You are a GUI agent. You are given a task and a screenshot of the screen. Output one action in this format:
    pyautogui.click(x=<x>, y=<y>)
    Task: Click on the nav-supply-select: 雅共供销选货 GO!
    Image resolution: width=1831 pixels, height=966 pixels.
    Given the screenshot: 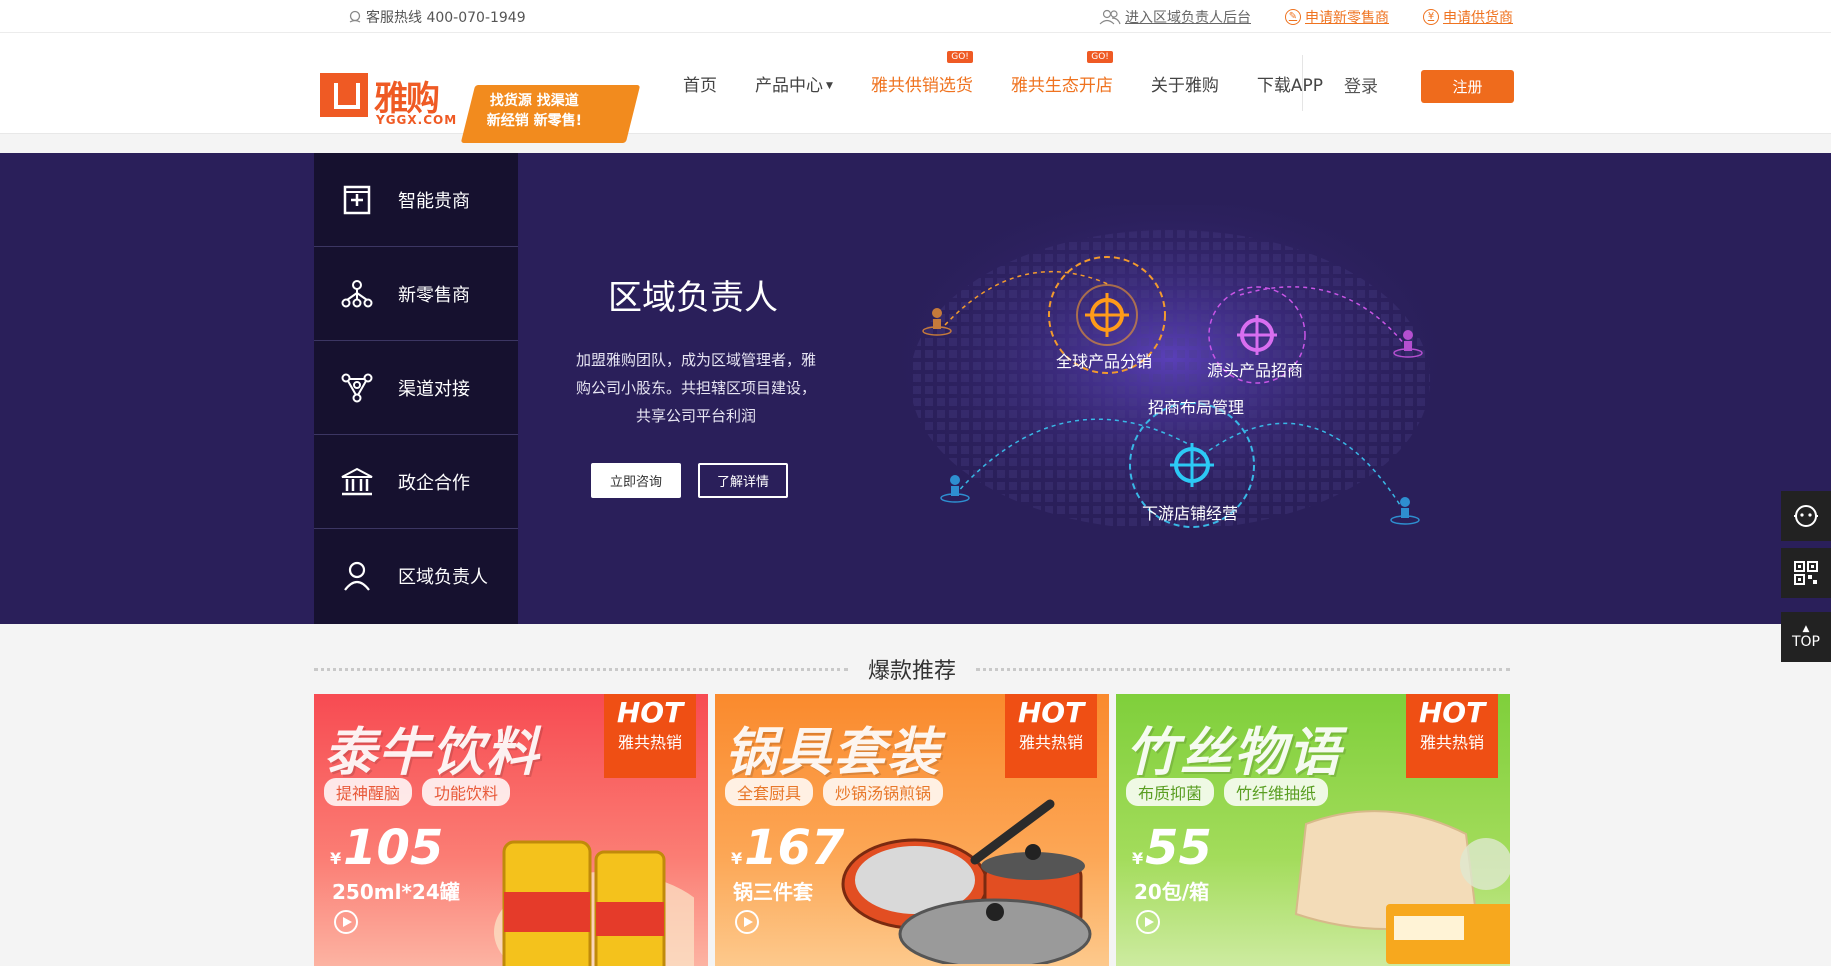 What is the action you would take?
    pyautogui.click(x=921, y=73)
    